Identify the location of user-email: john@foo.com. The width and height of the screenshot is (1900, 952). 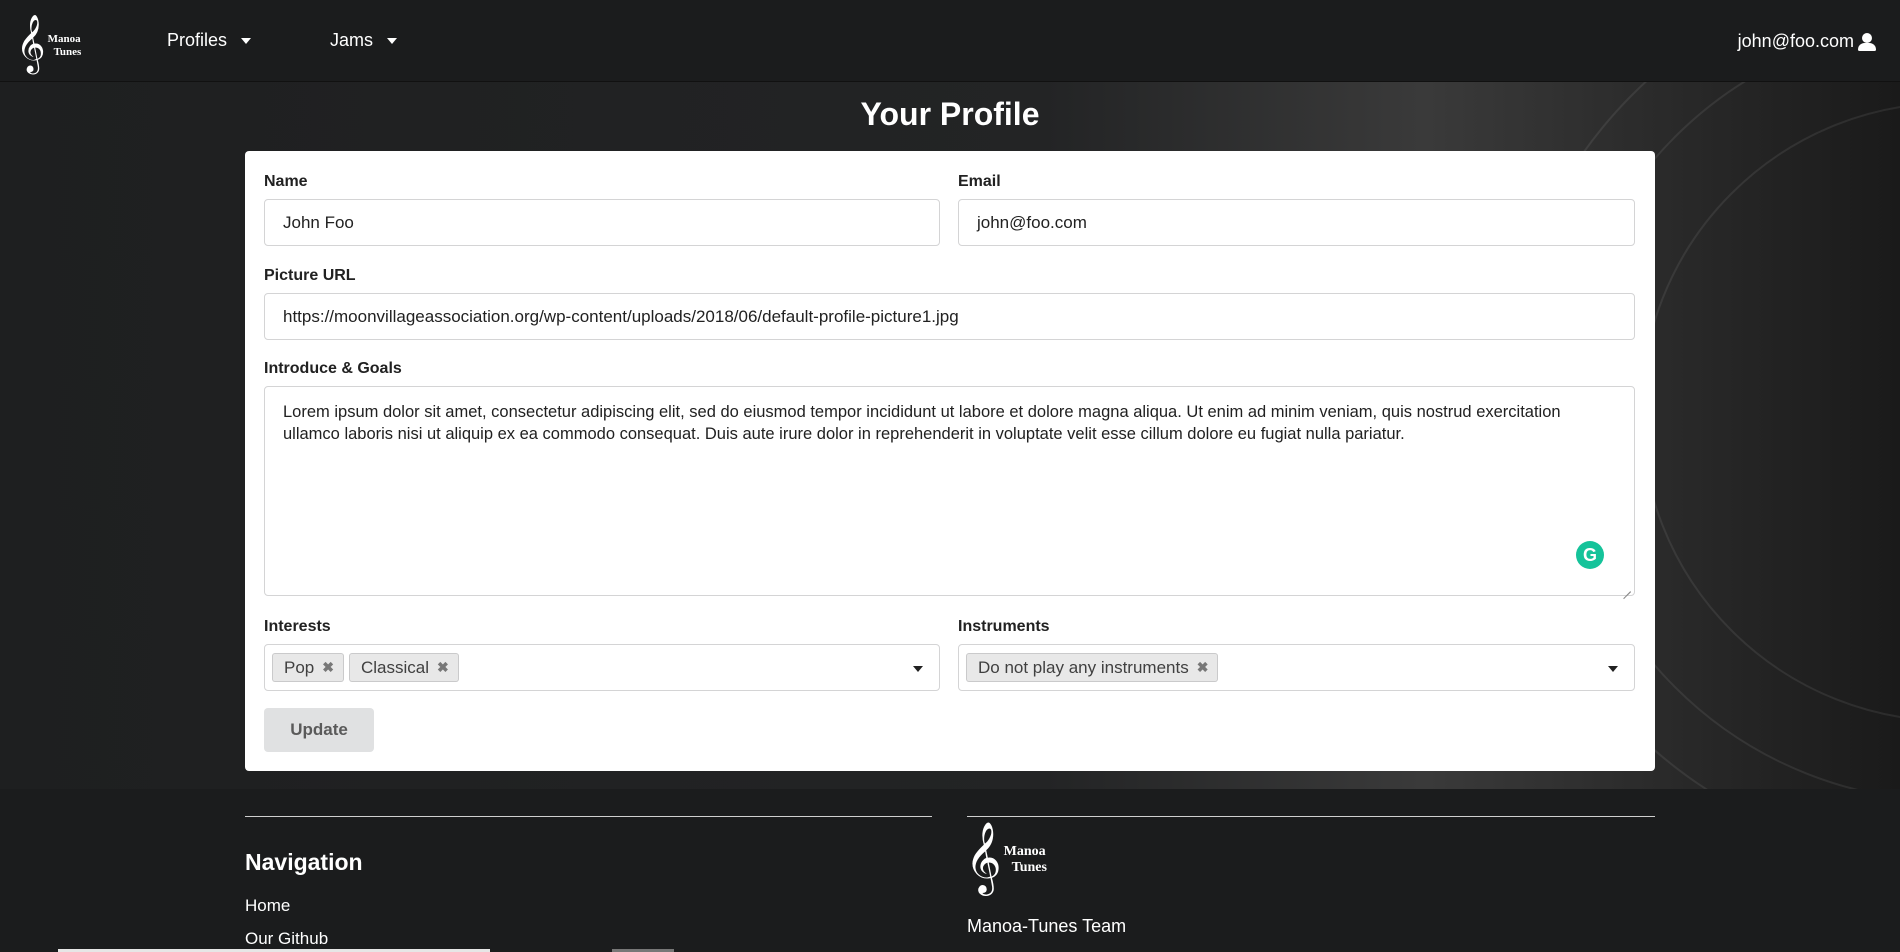
(1795, 41).